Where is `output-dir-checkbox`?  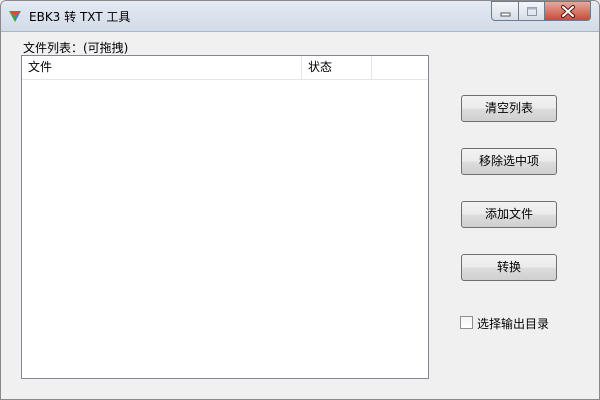
output-dir-checkbox is located at coordinates (466, 322).